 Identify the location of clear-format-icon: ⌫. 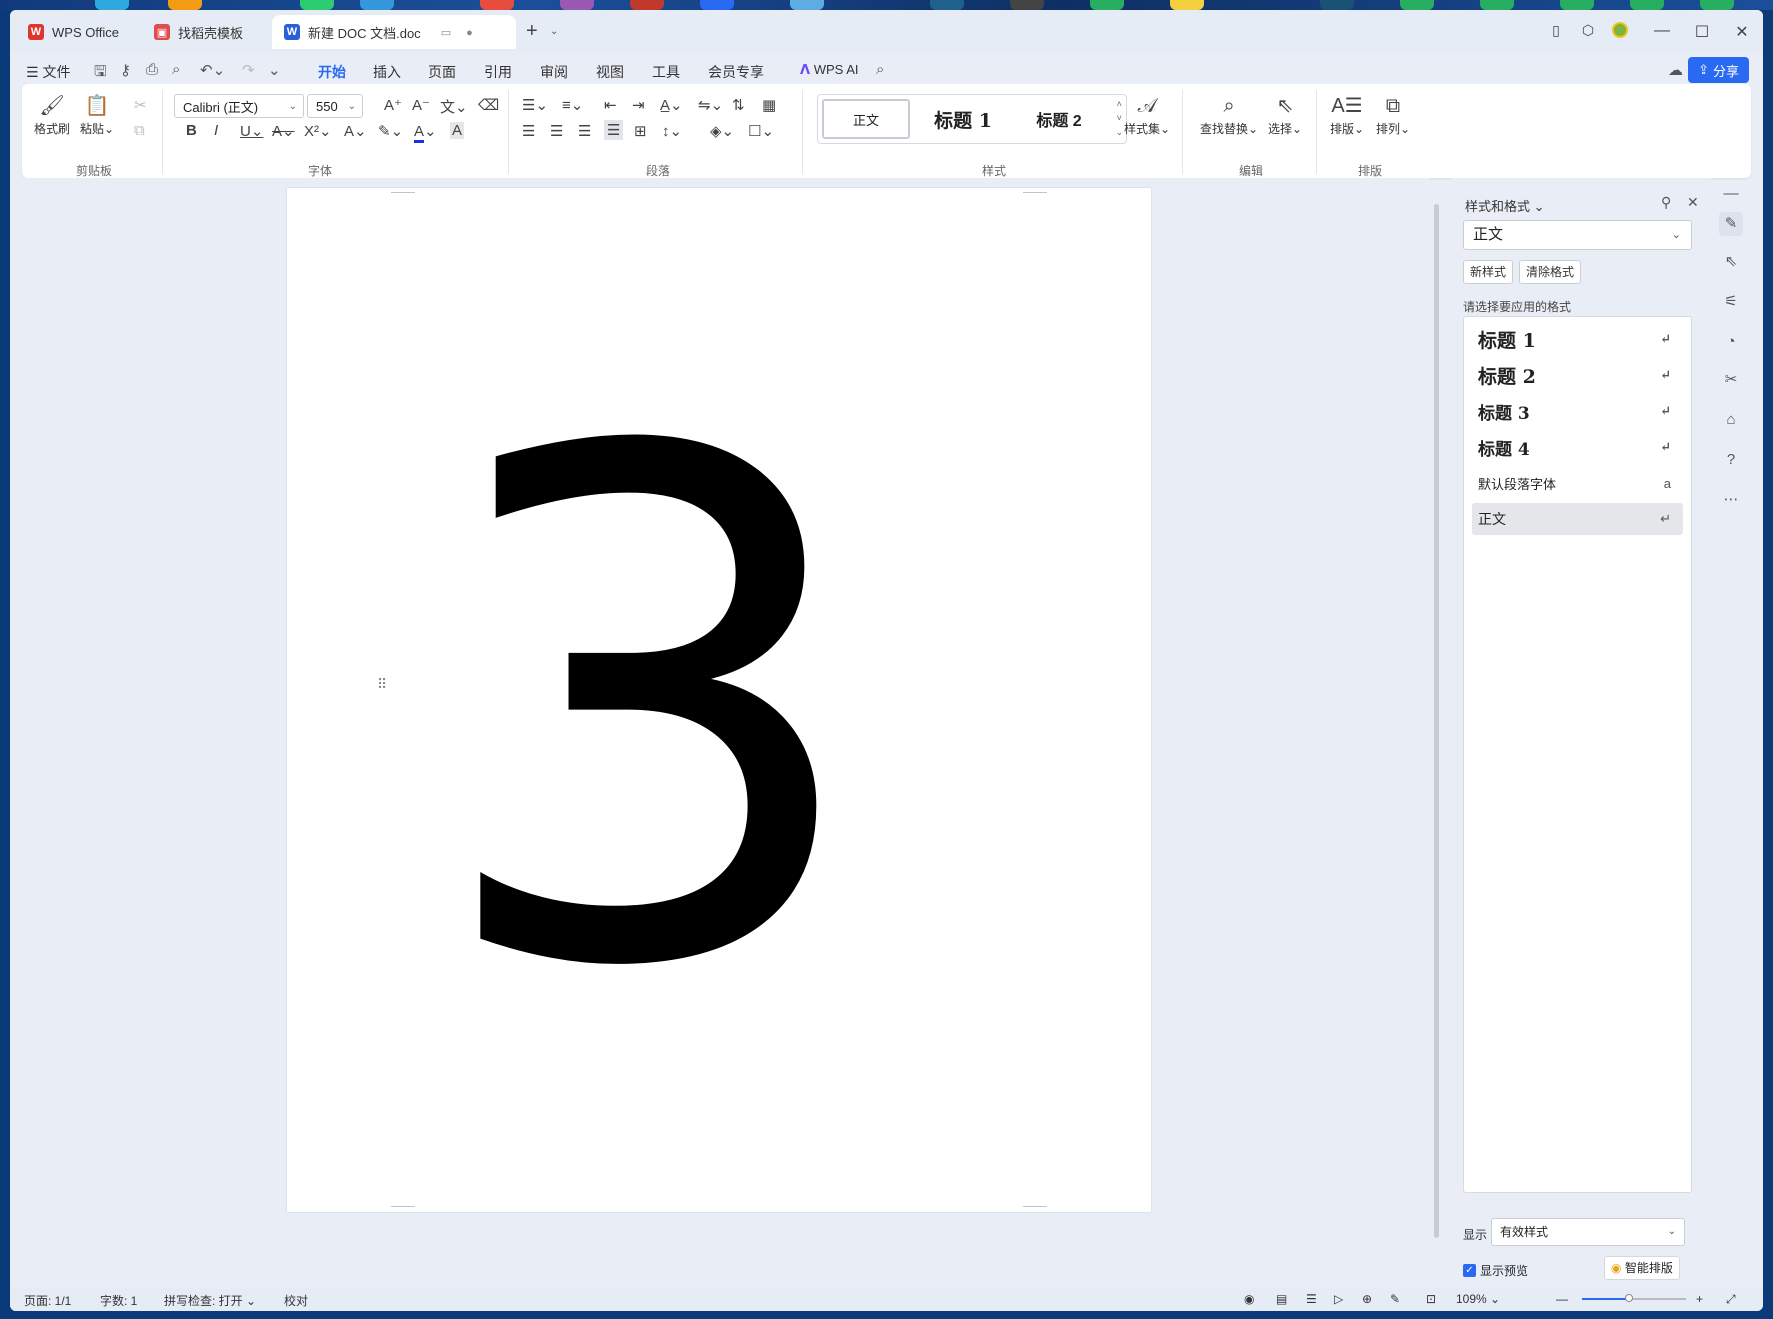
(488, 105).